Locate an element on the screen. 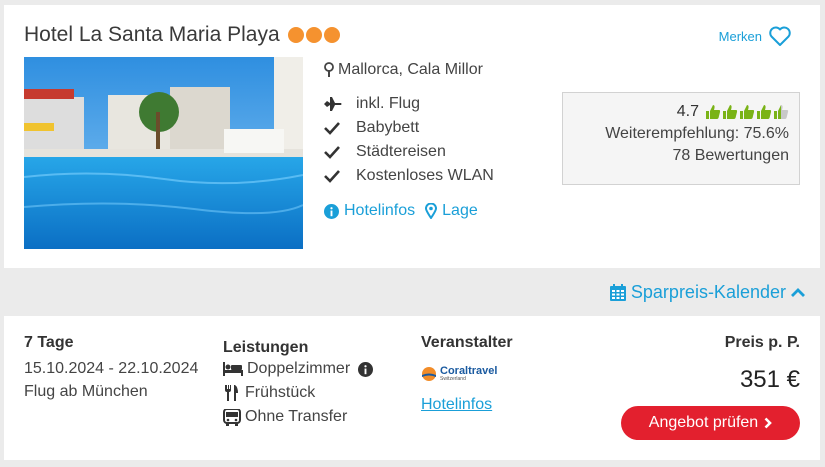  list-item: Städtereisen is located at coordinates (409, 152).